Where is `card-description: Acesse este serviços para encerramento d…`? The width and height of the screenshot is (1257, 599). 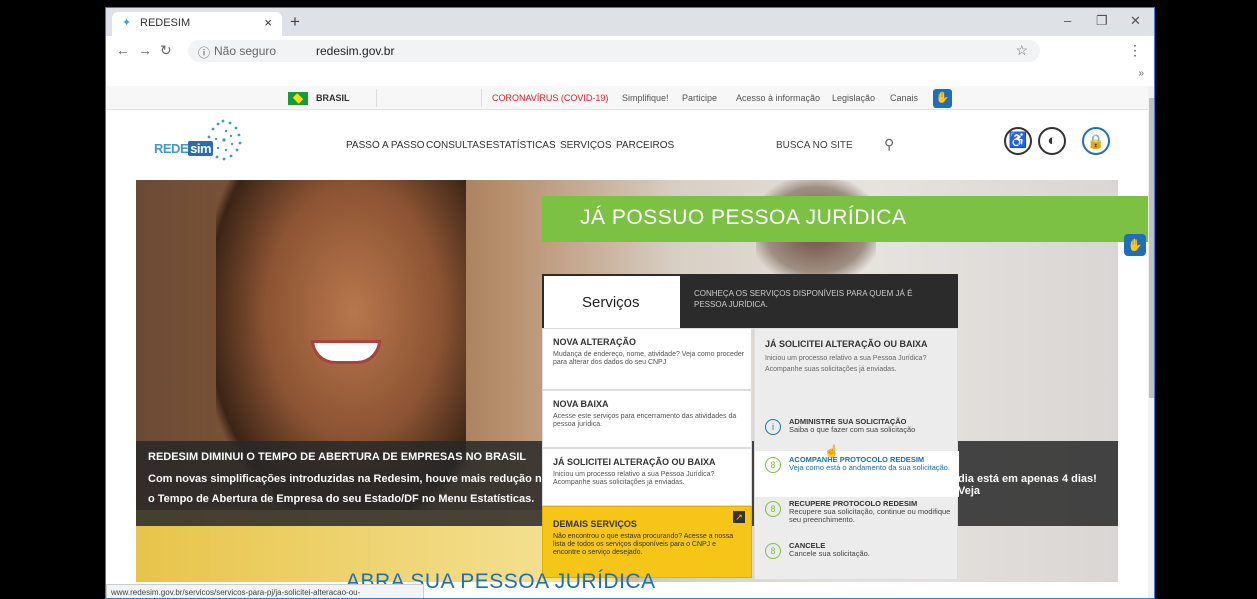 card-description: Acesse este serviços para encerramento d… is located at coordinates (645, 420).